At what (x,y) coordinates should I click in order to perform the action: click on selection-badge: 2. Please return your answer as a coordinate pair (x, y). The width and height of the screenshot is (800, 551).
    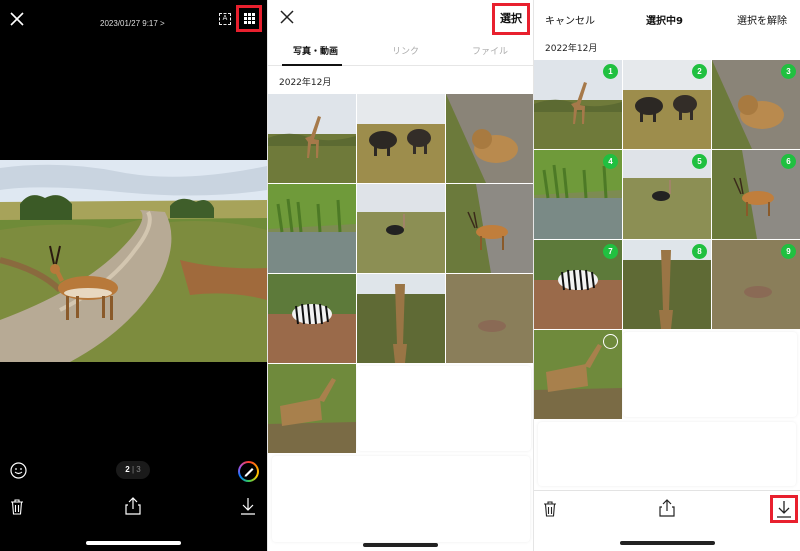
    Looking at the image, I should click on (699, 71).